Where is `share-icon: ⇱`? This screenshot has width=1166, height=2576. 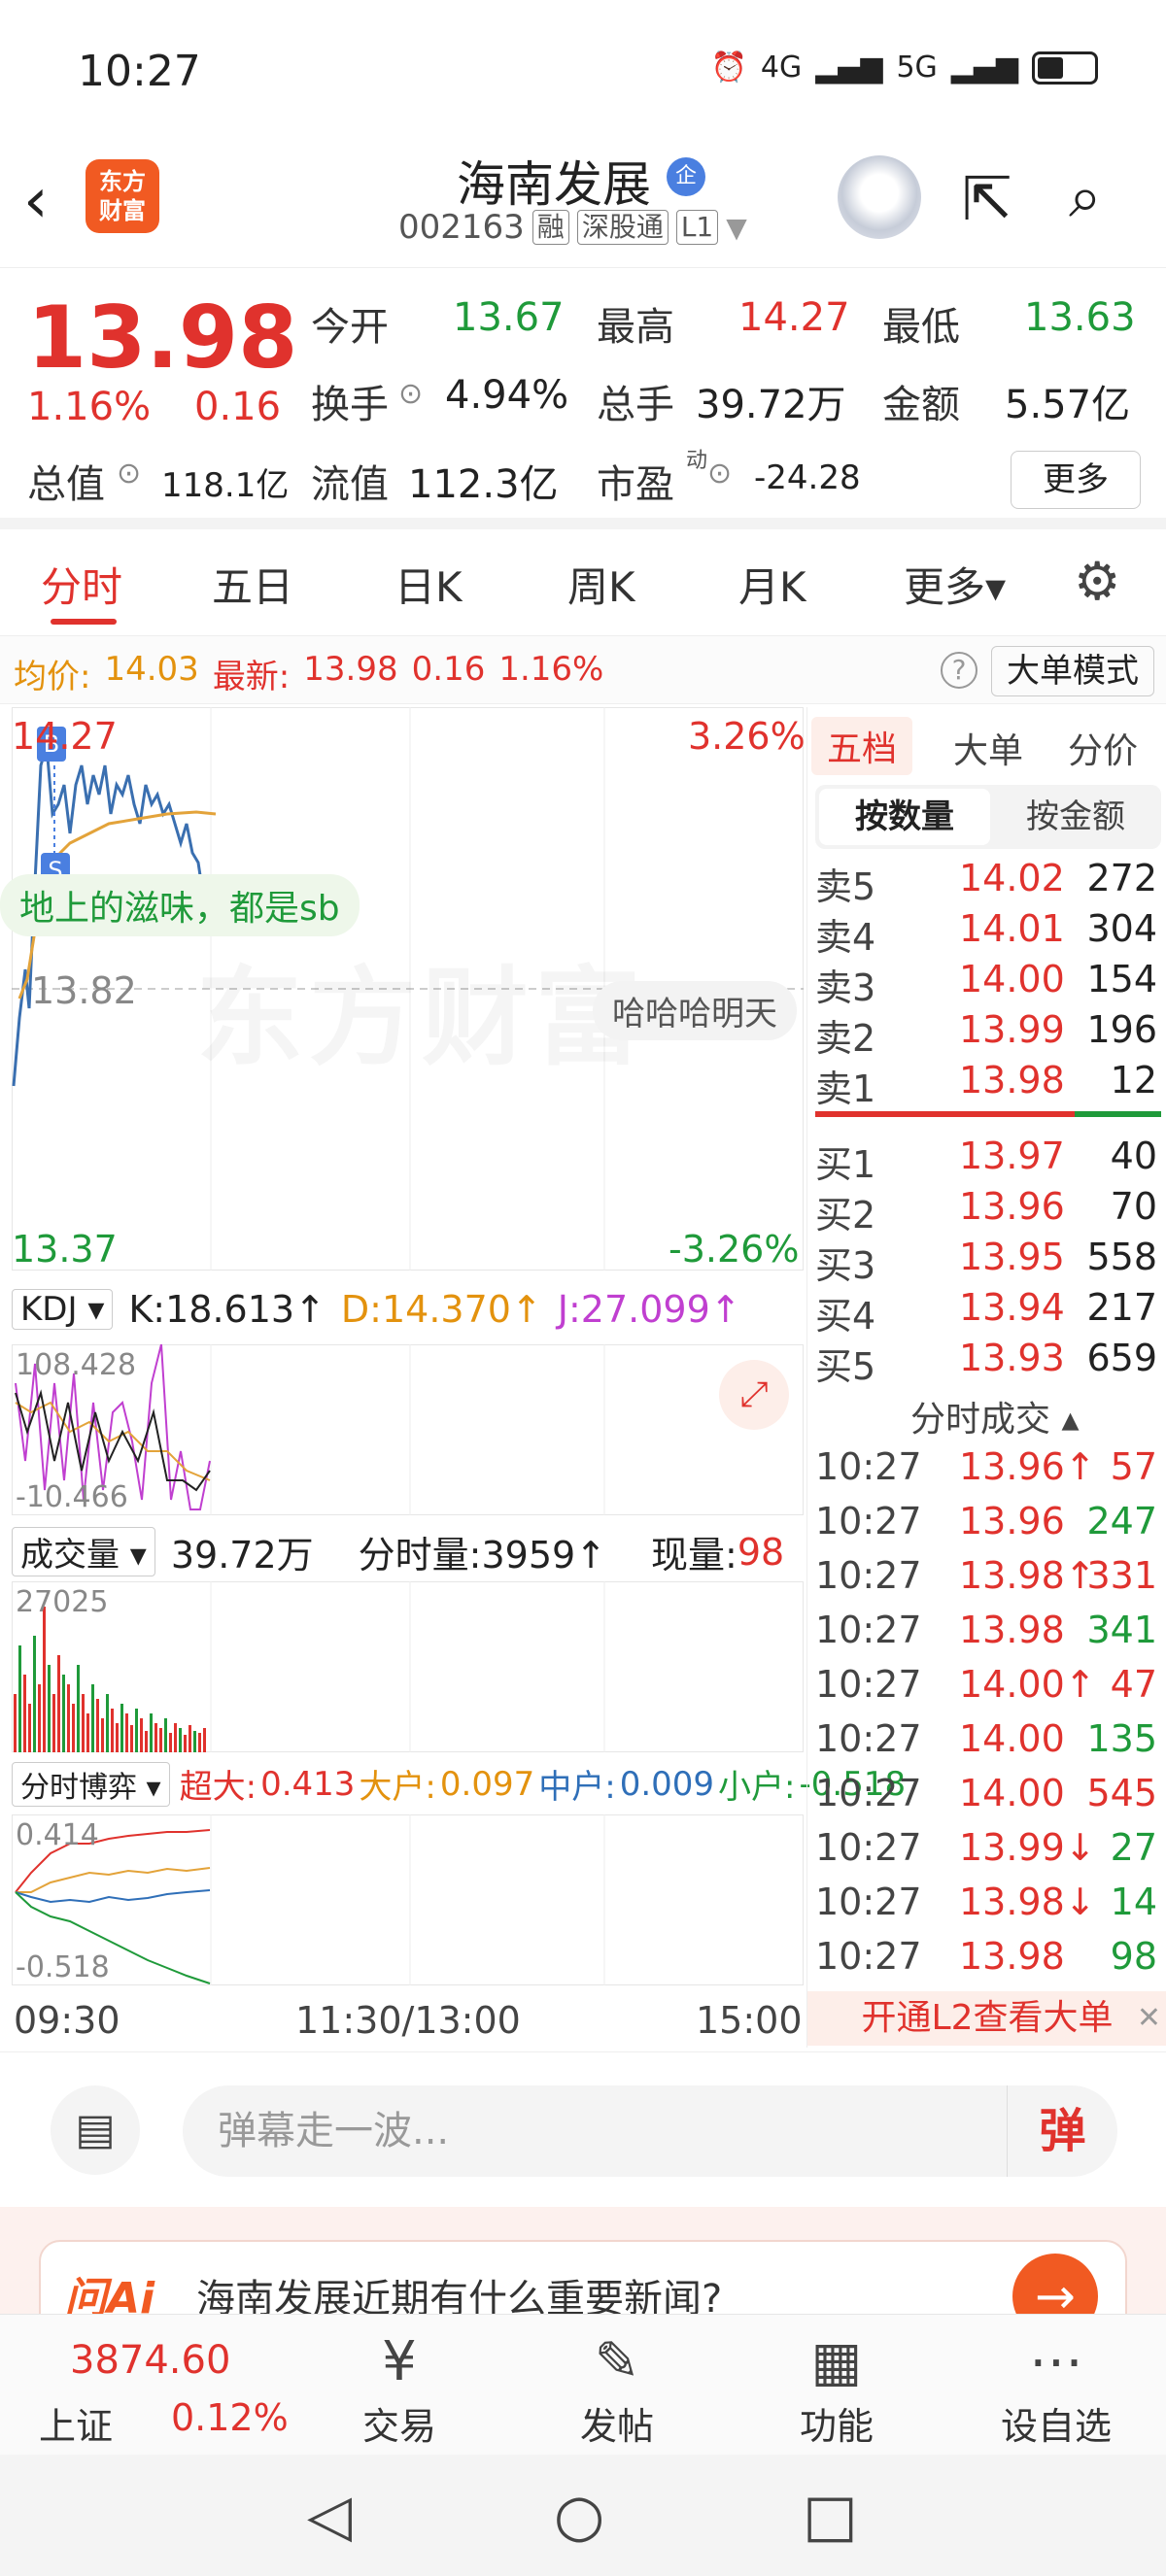 share-icon: ⇱ is located at coordinates (987, 198).